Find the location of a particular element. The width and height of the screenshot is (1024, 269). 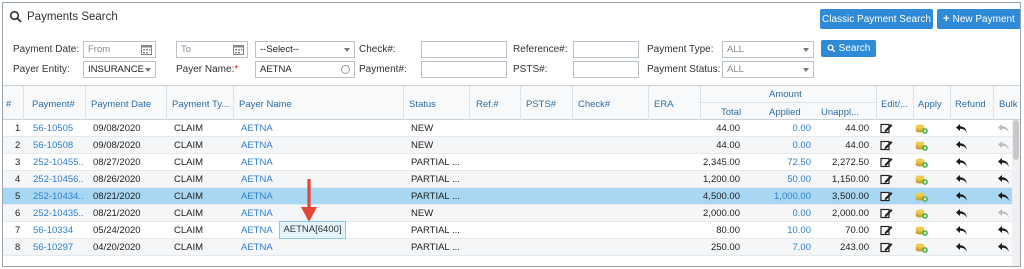

applied-amount-link: 1,000.00 is located at coordinates (792, 196).